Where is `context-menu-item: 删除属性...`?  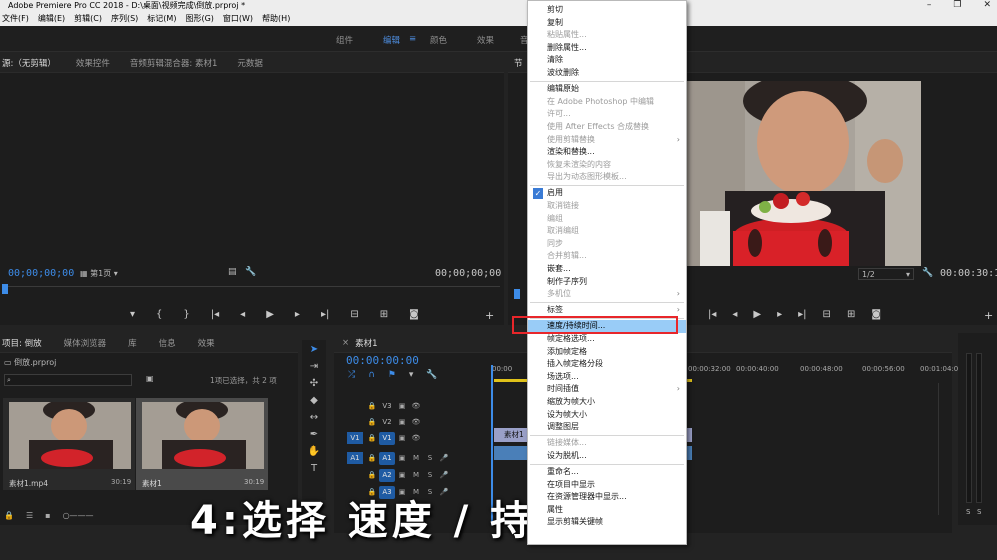 context-menu-item: 删除属性... is located at coordinates (607, 48).